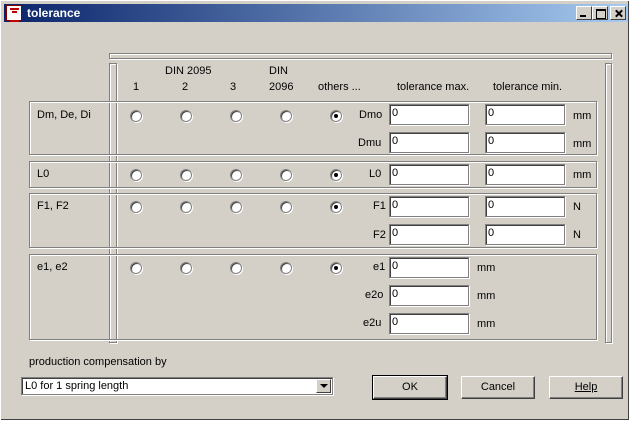  What do you see at coordinates (525, 142) in the screenshot?
I see `dmu-min-input: 0` at bounding box center [525, 142].